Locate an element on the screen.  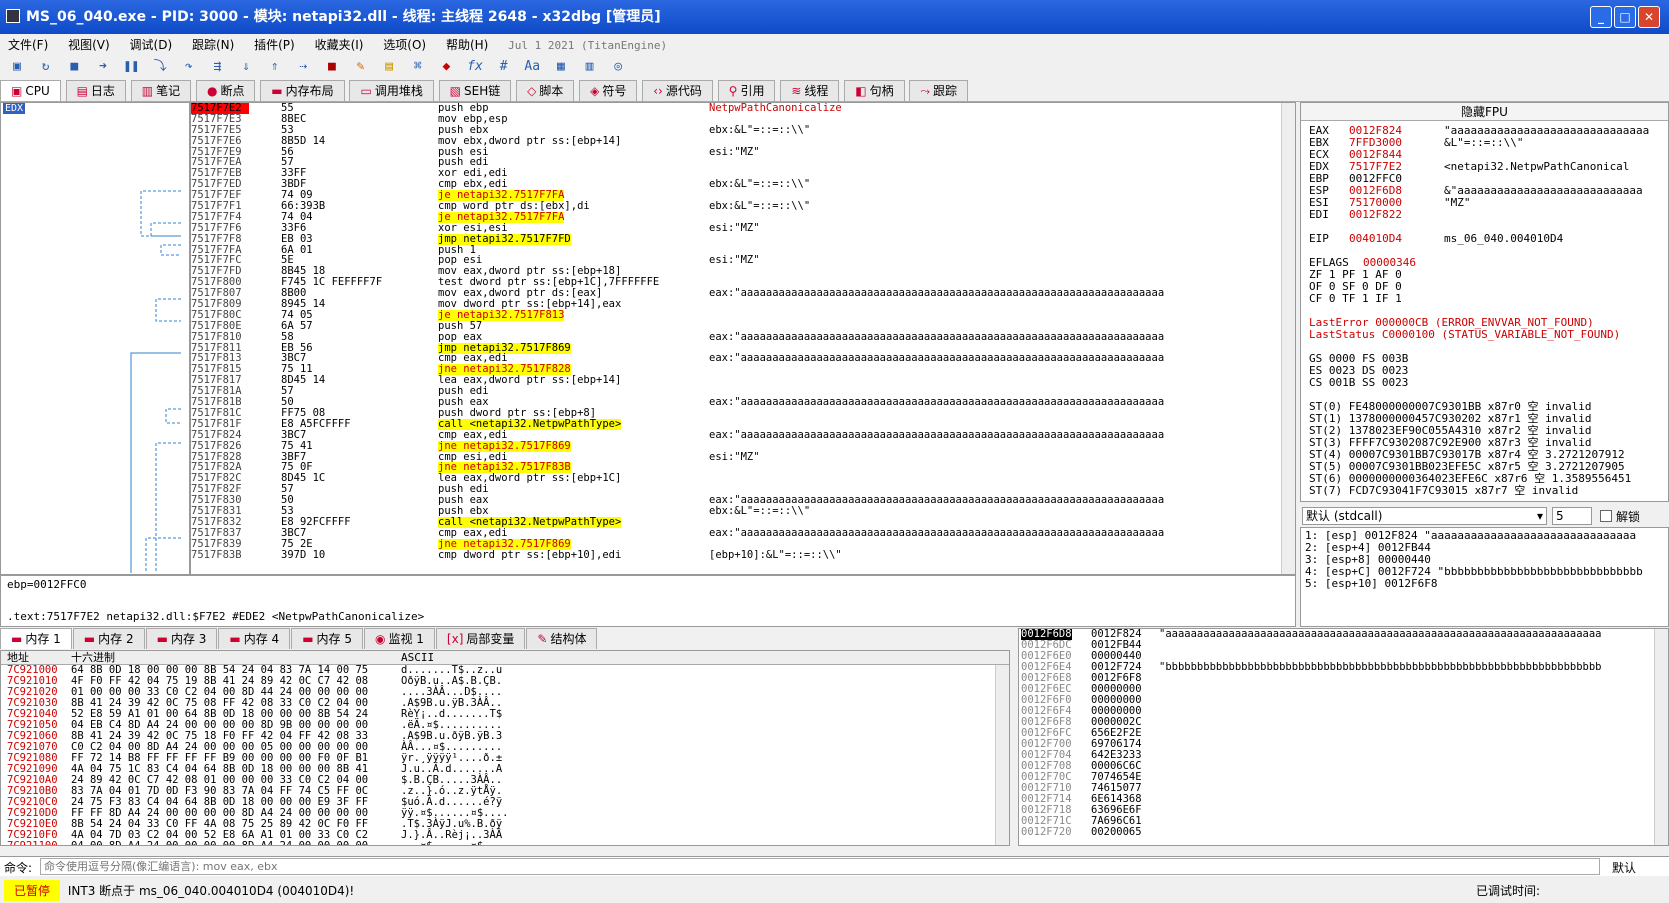
dump-scrollbar is located at coordinates (1002, 755).